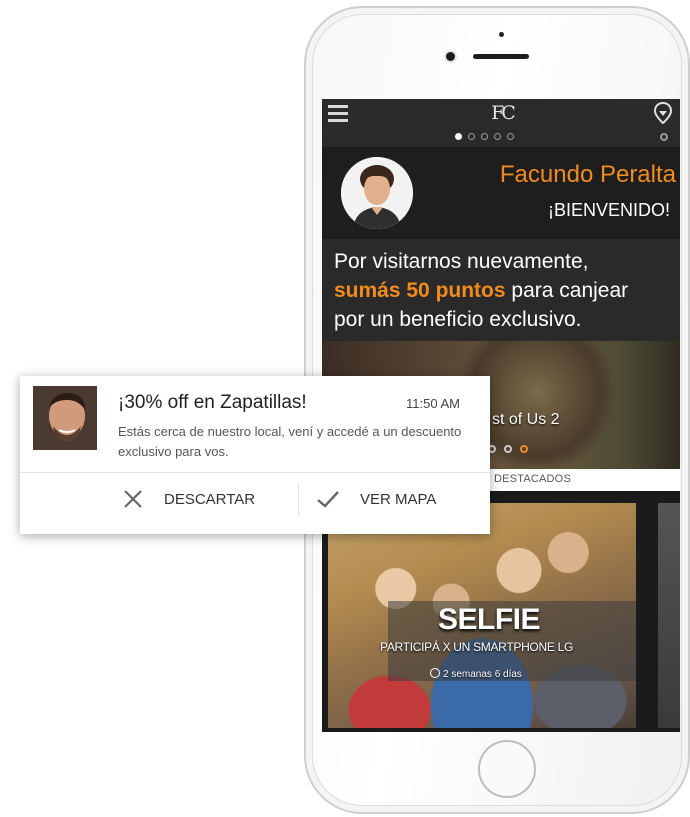 The height and width of the screenshot is (817, 690). I want to click on promo-line-2-rest: para canjear, so click(567, 290).